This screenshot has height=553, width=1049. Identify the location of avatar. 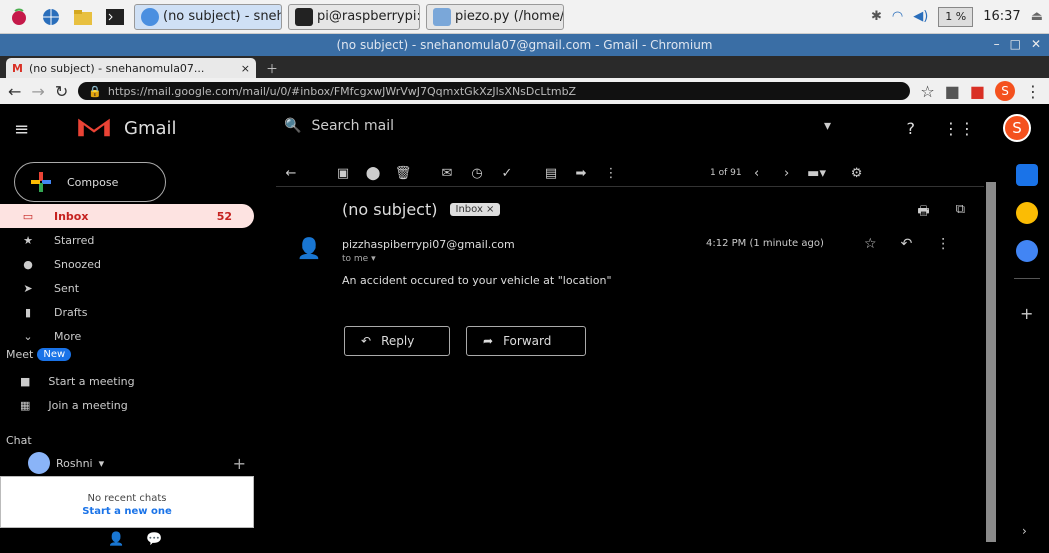
(39, 463).